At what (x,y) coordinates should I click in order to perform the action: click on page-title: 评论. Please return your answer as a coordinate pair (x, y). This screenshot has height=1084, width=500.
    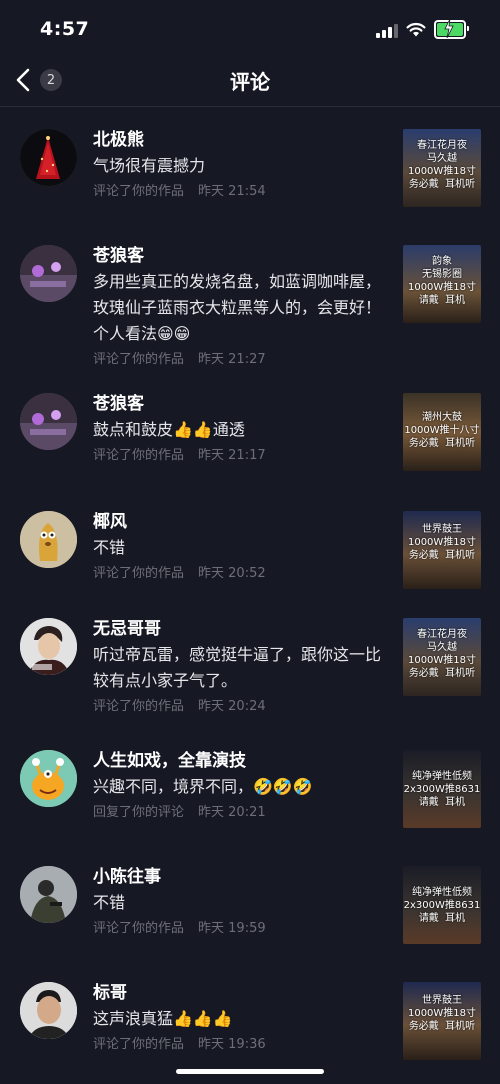
    Looking at the image, I should click on (250, 82).